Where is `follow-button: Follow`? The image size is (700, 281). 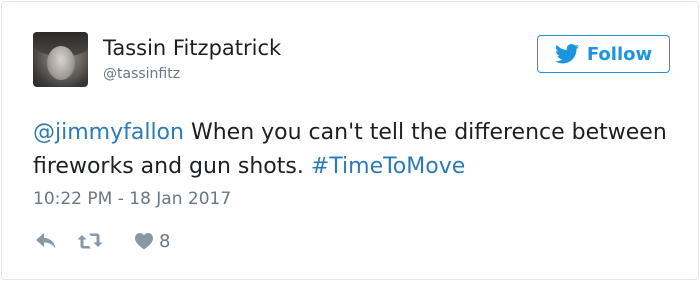 follow-button: Follow is located at coordinates (603, 54).